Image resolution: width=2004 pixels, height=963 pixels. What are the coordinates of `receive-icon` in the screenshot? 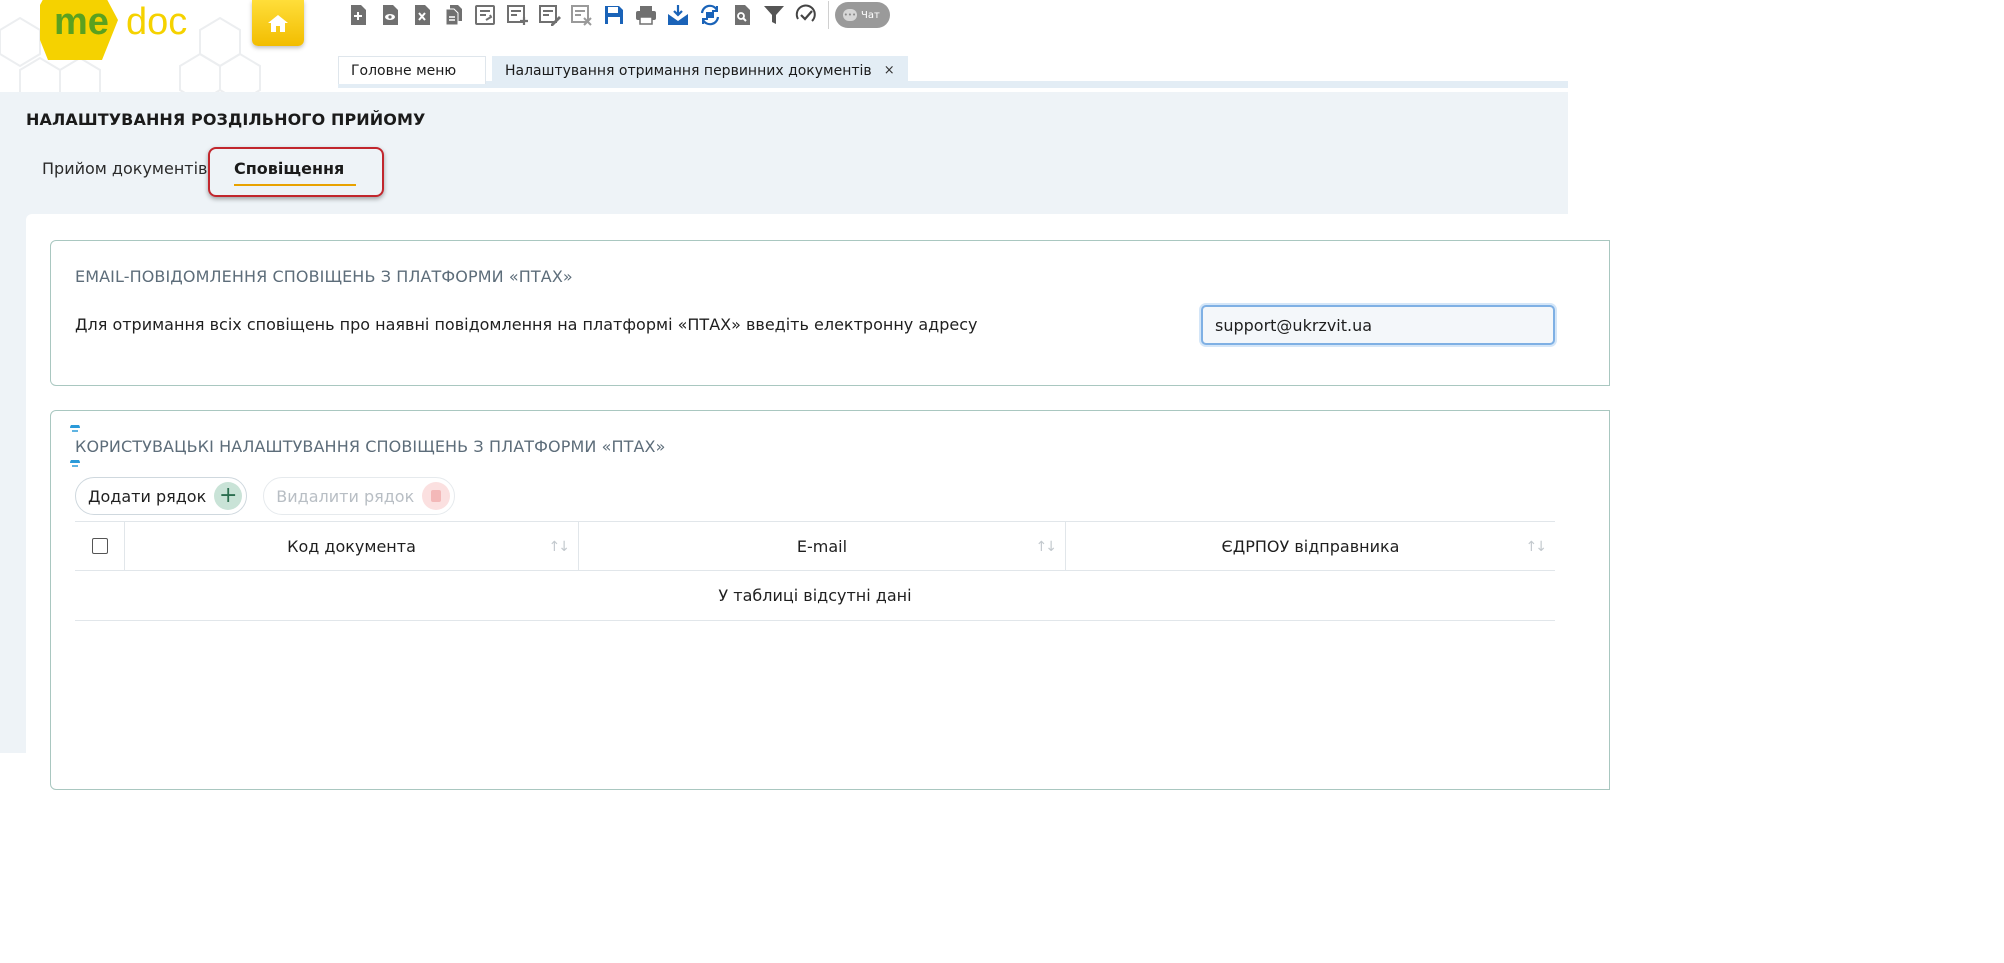 It's located at (678, 15).